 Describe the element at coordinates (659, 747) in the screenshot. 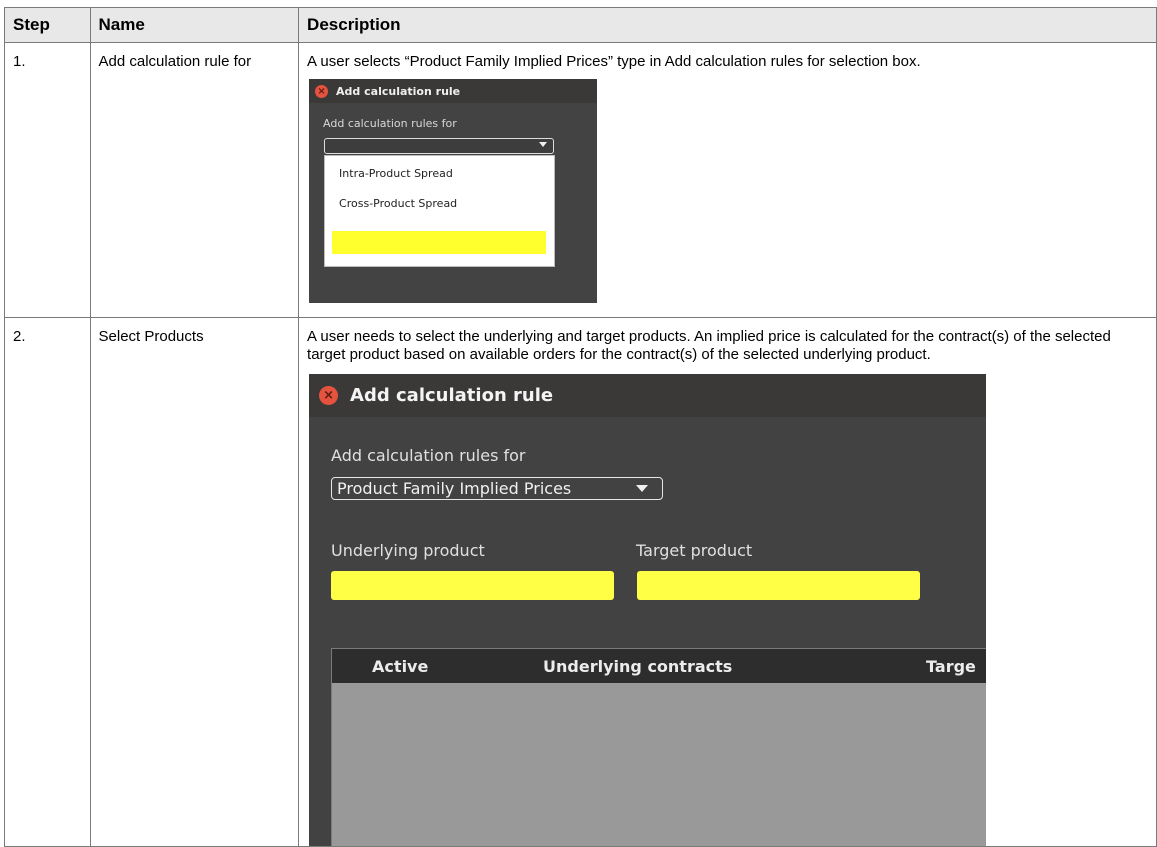

I see `contracts-table: Active Underlying contracts Targe` at that location.